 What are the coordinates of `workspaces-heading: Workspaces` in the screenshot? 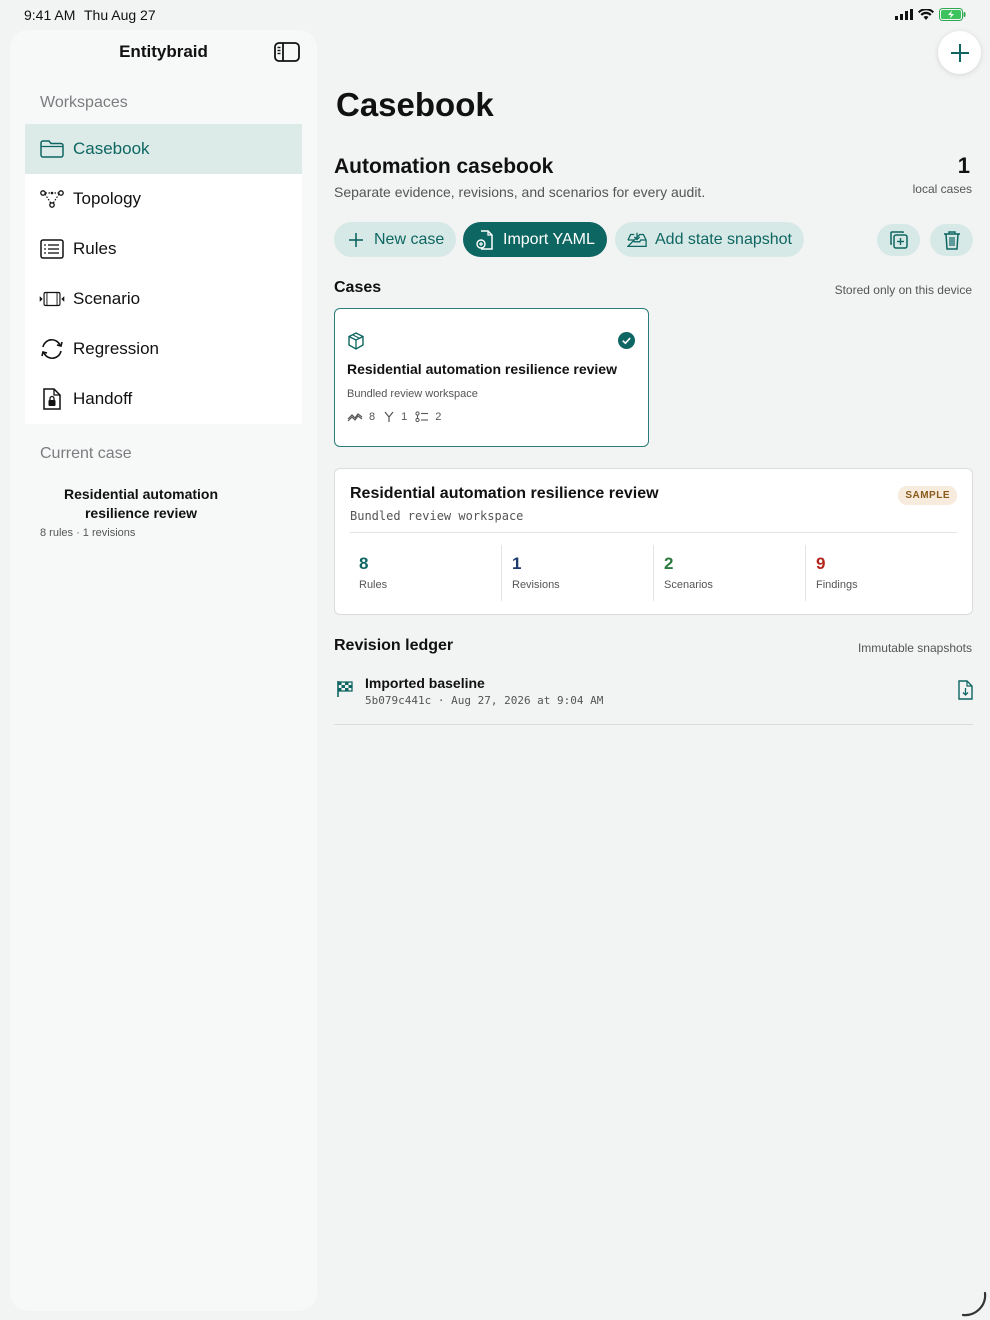 It's located at (84, 102).